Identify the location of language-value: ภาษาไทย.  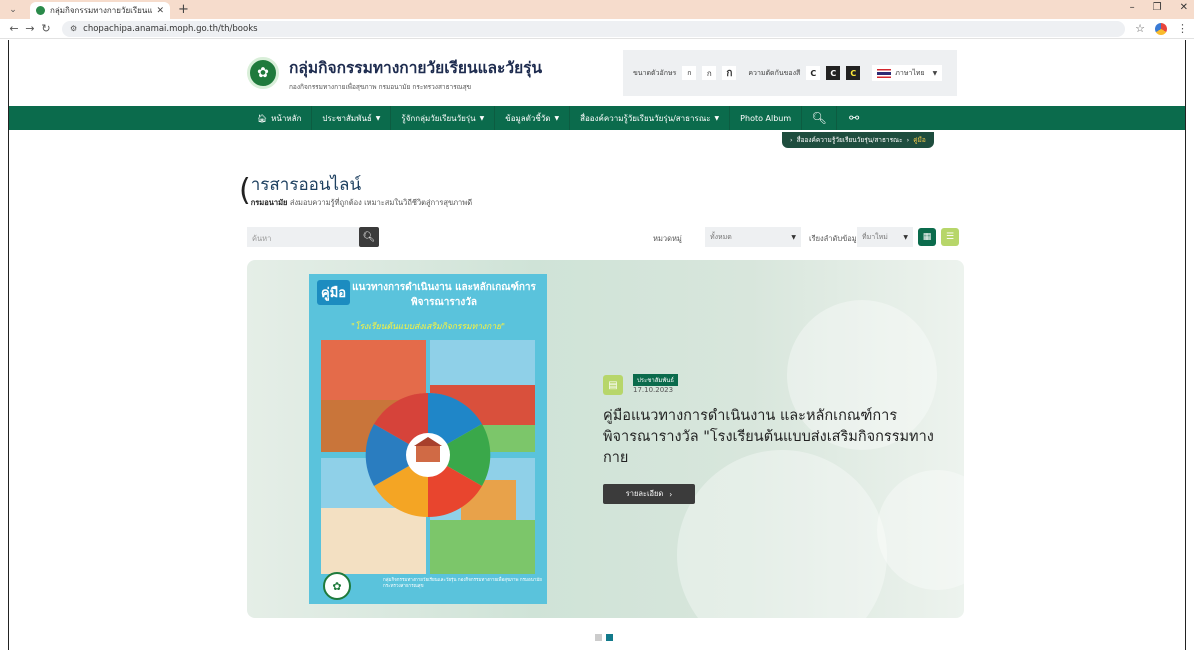
(910, 72).